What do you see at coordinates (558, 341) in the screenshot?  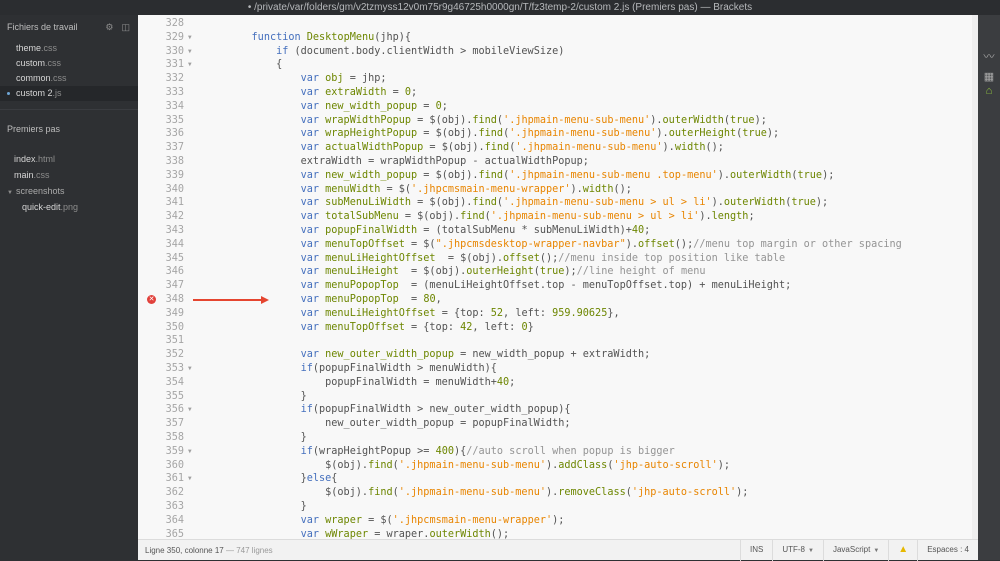 I see `code-line: 351` at bounding box center [558, 341].